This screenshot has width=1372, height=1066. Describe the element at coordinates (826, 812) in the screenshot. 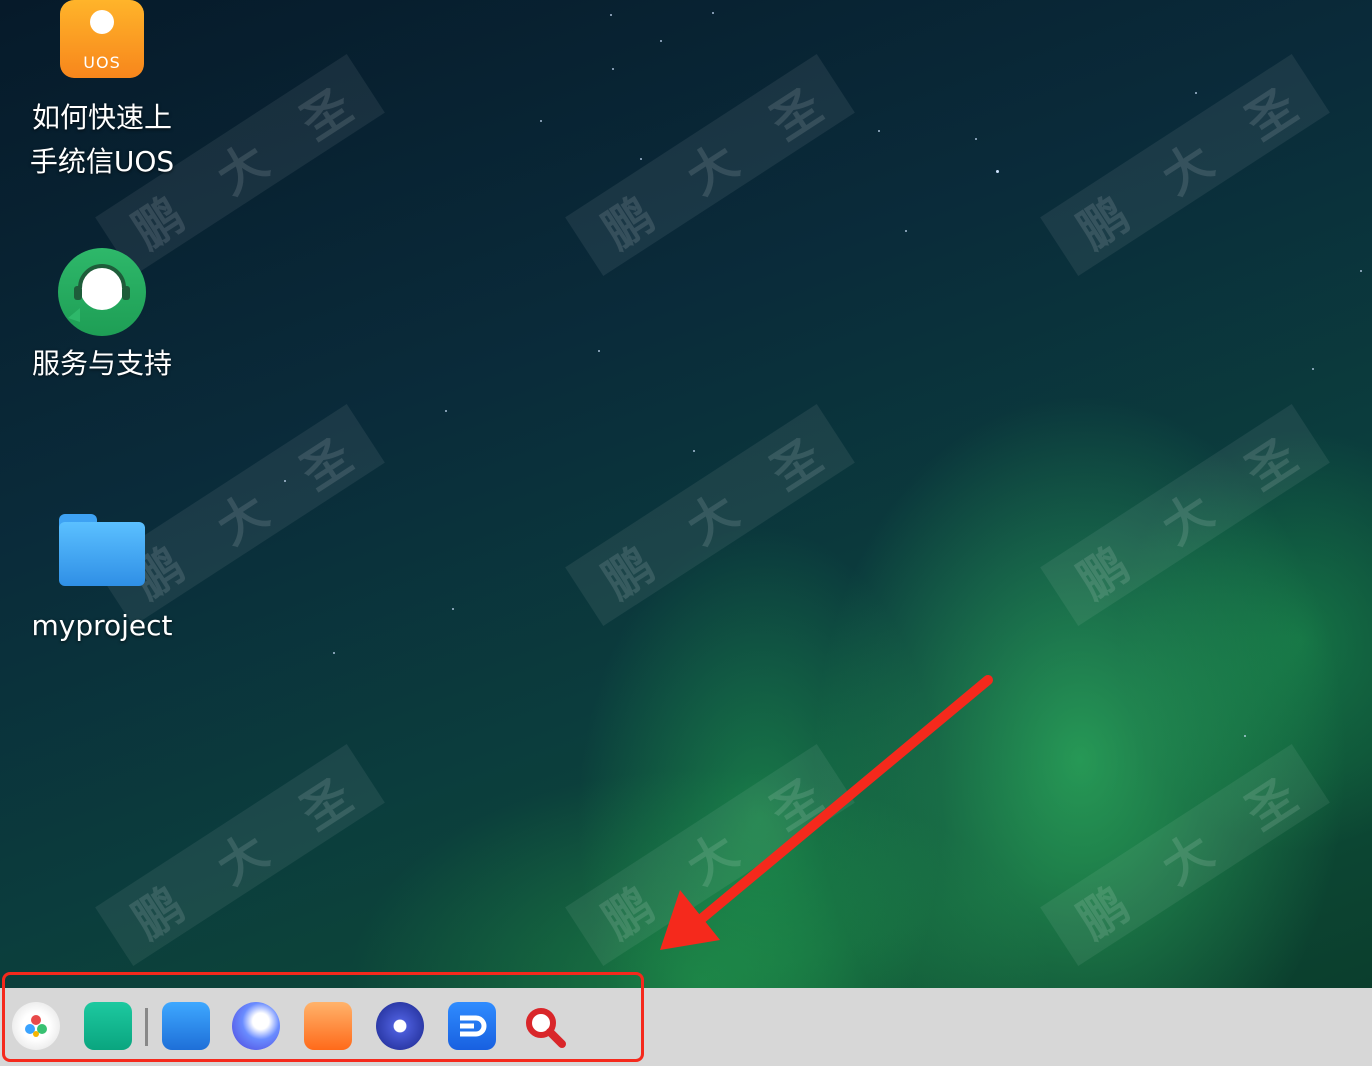

I see `annotation-arrow` at that location.